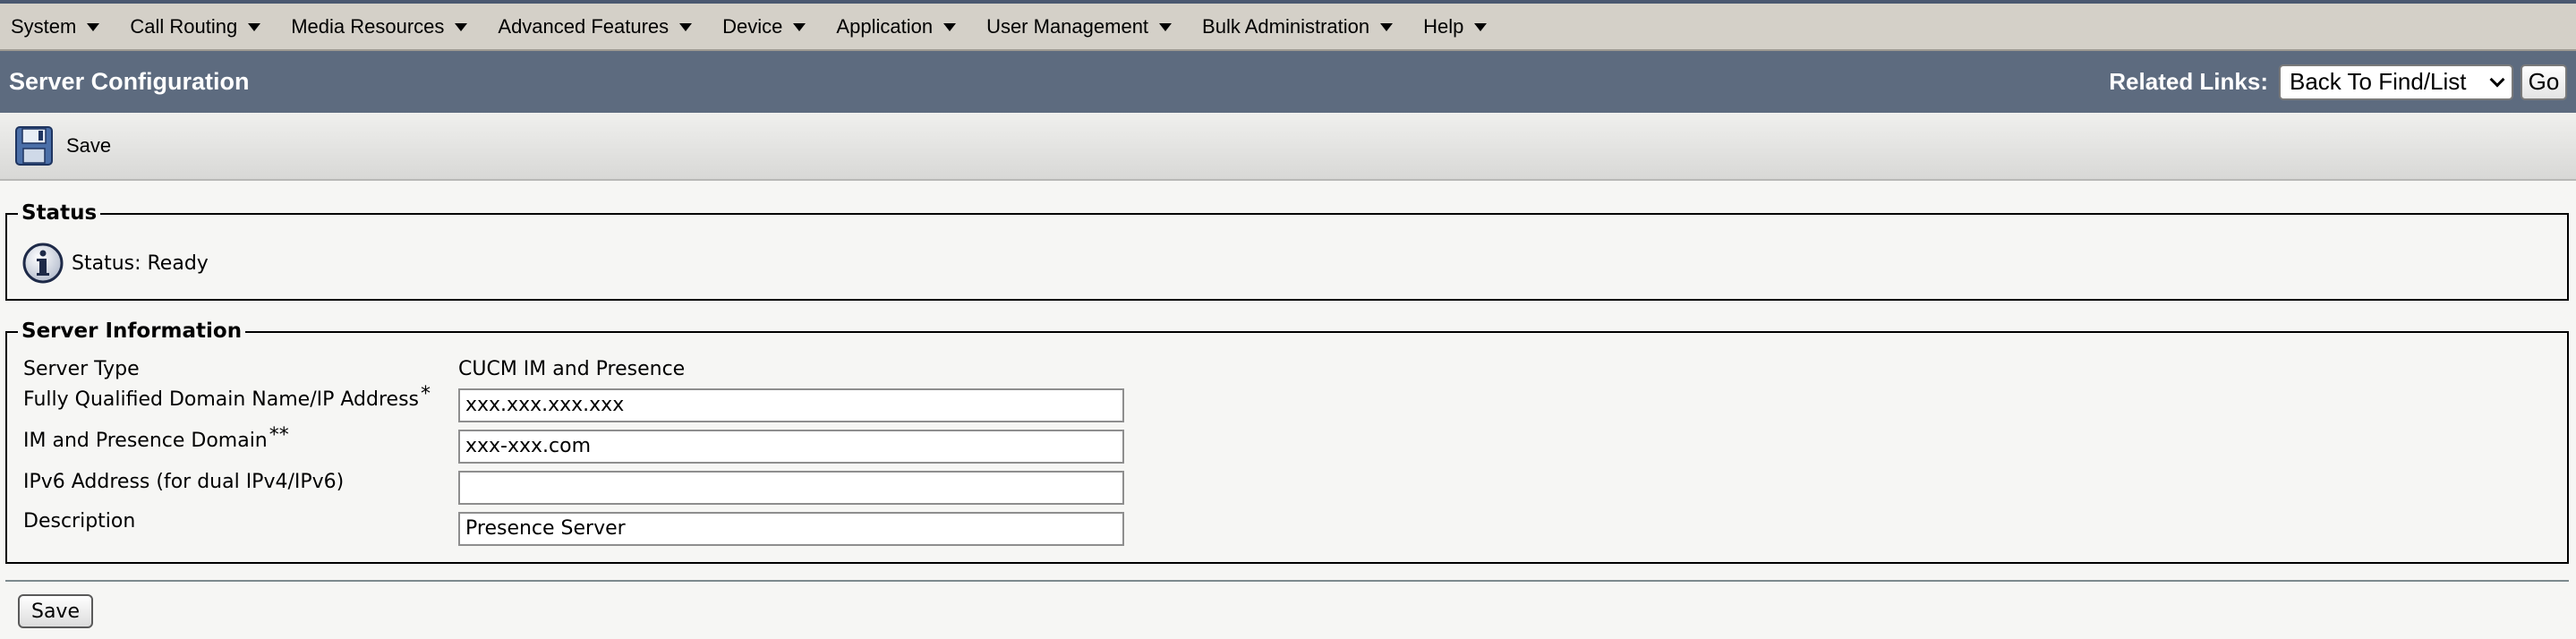  What do you see at coordinates (1443, 26) in the screenshot?
I see `menu-label: Help` at bounding box center [1443, 26].